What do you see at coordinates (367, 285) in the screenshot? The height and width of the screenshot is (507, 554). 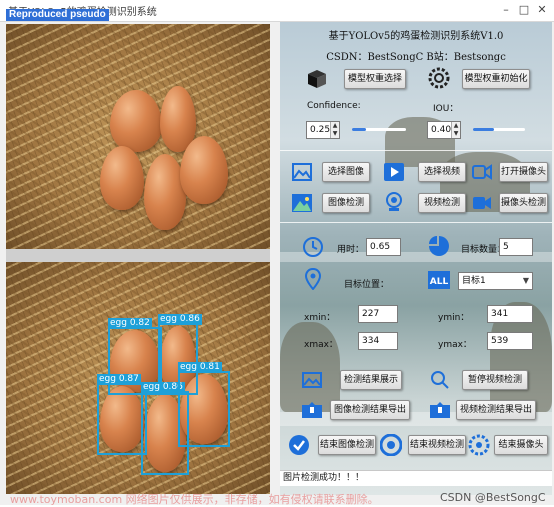 I see `position-label: 目标位置：` at bounding box center [367, 285].